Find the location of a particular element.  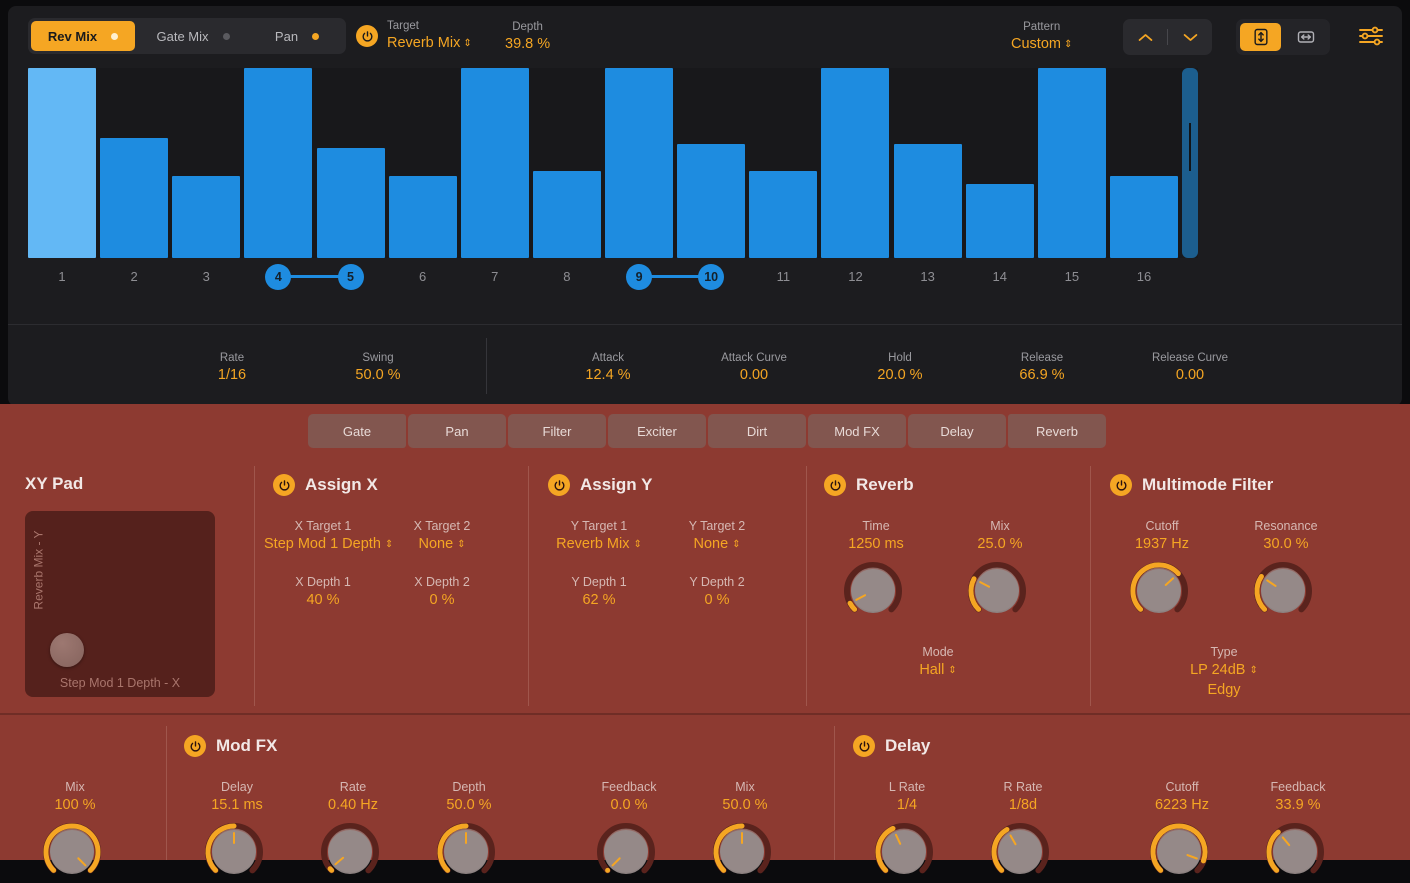

delay-l-rate: L Rate 1/4 is located at coordinates (907, 797).